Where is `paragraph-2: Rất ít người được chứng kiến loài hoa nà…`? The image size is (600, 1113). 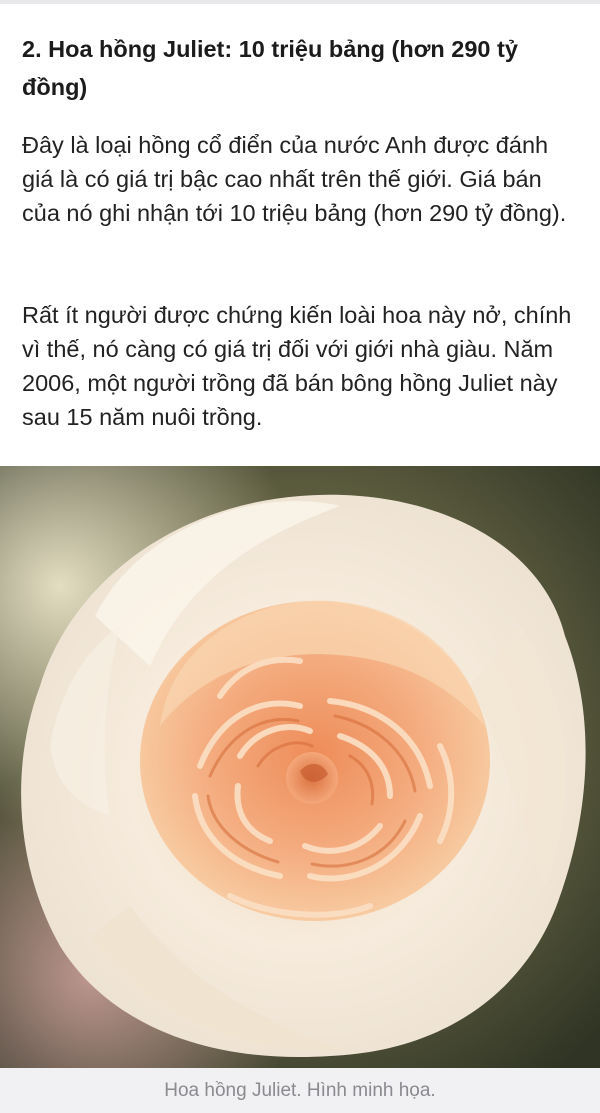
paragraph-2: Rất ít người được chứng kiến loài hoa nà… is located at coordinates (297, 366).